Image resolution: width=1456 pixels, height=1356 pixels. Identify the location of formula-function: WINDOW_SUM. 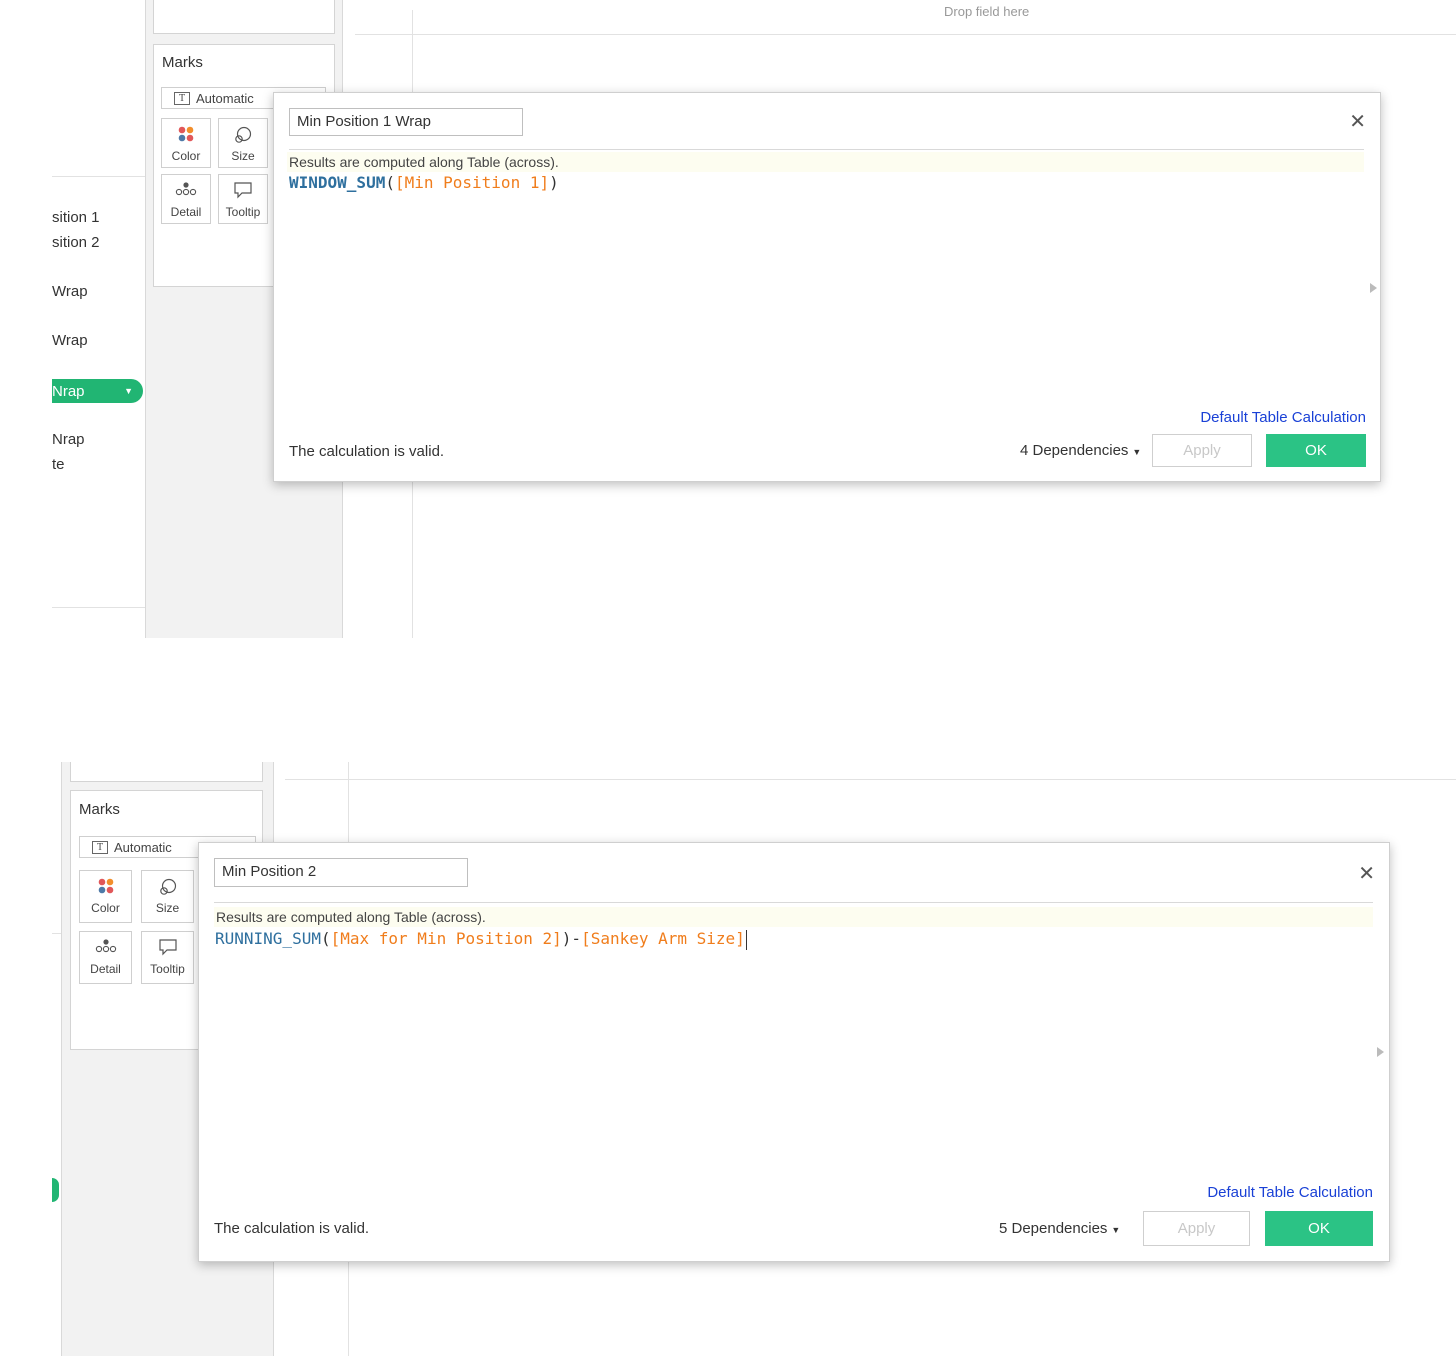
(337, 182).